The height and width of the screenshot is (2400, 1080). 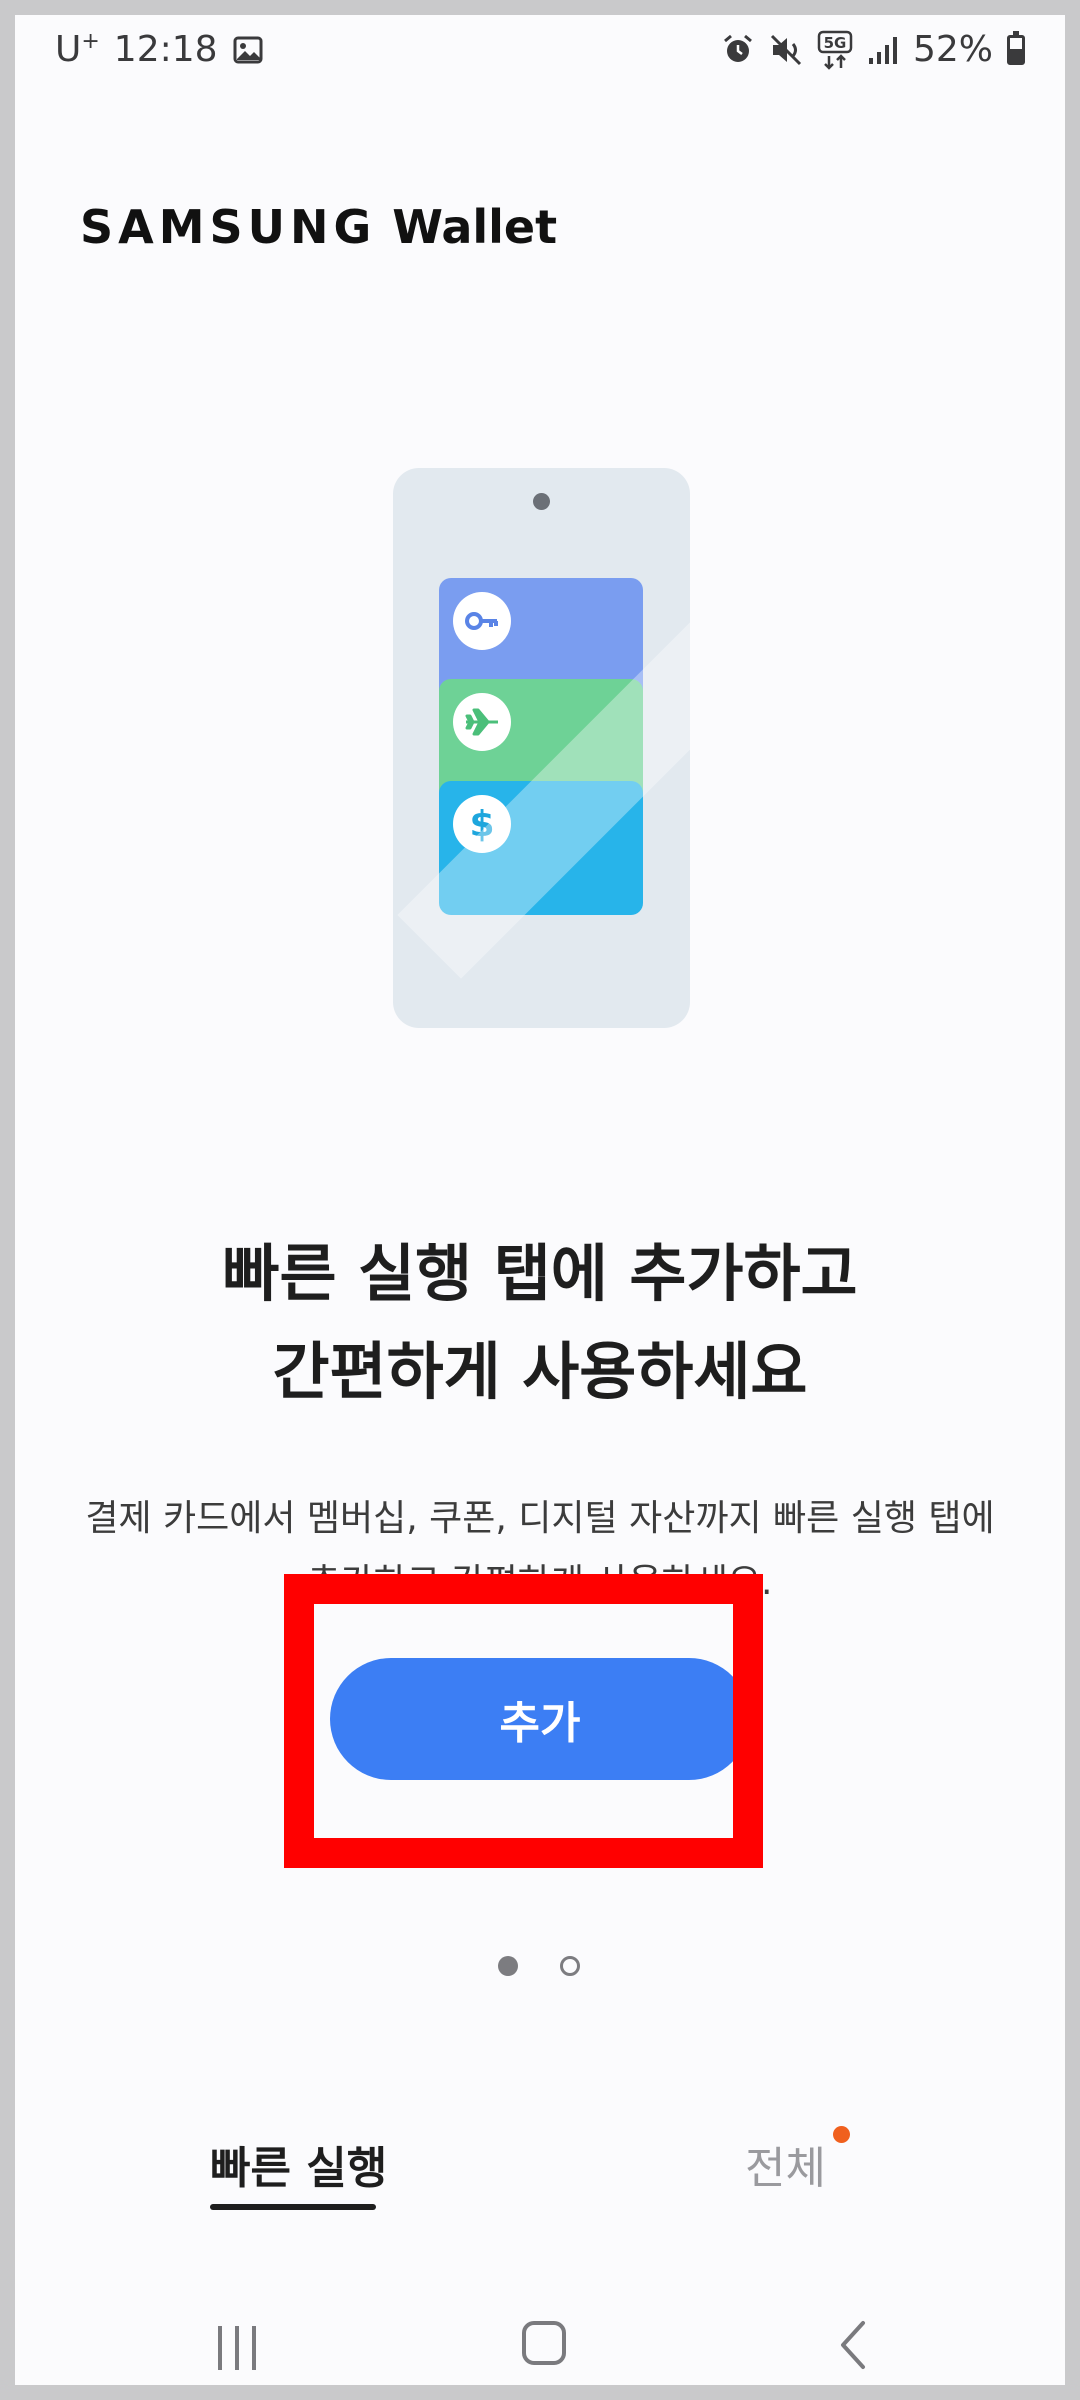 What do you see at coordinates (835, 43) in the screenshot?
I see `svg-text: 5G` at bounding box center [835, 43].